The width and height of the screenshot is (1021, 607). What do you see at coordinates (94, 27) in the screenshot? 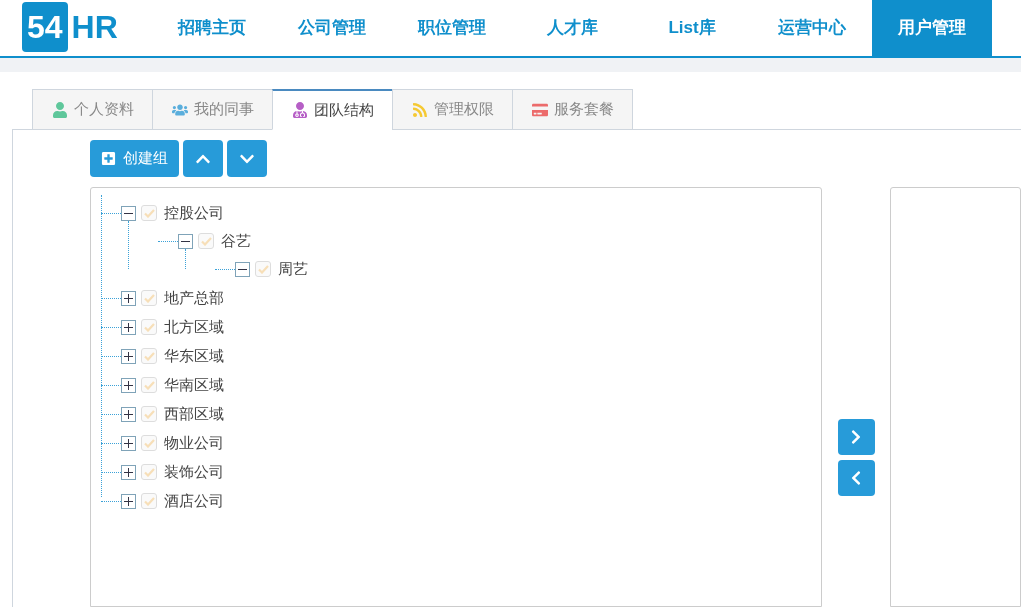
I see `logo-text: HR` at bounding box center [94, 27].